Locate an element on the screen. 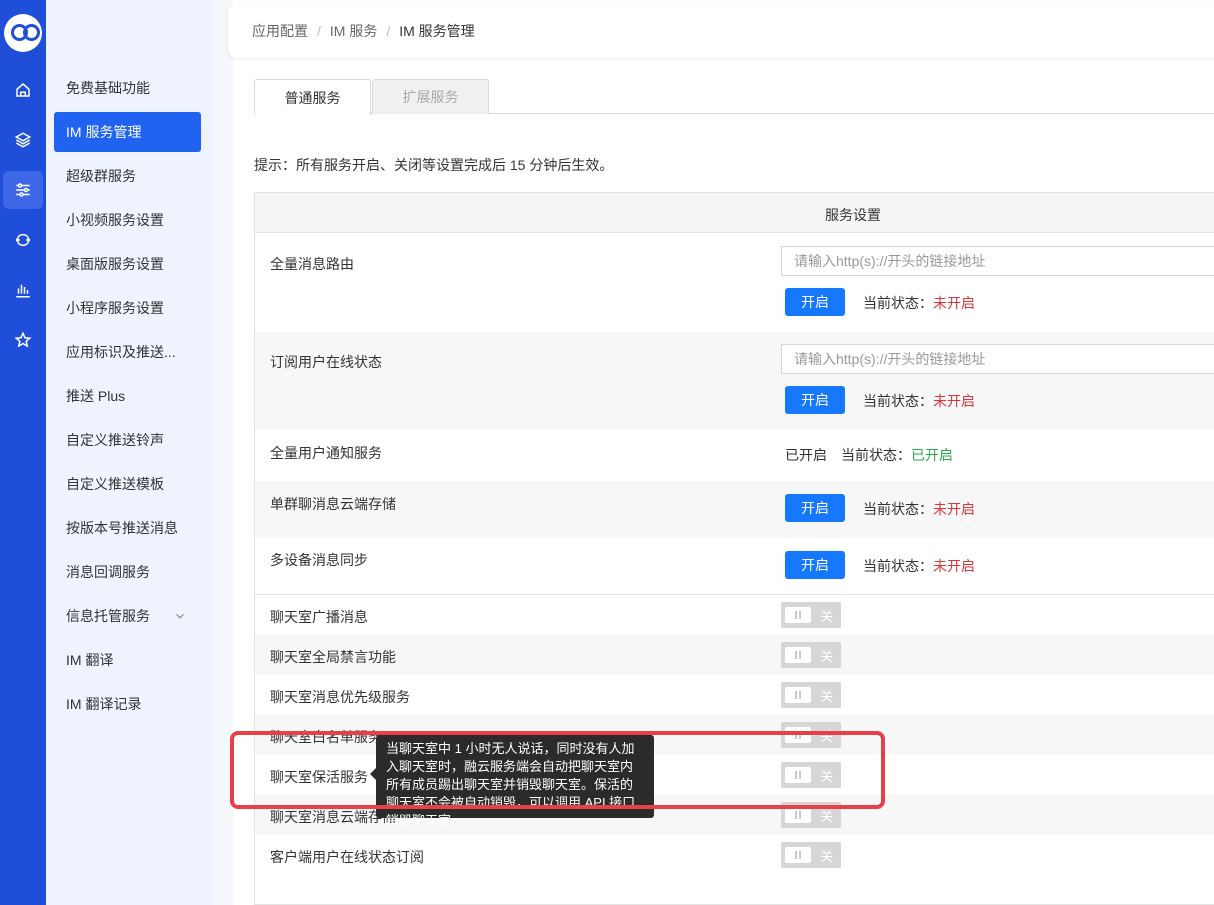 This screenshot has height=905, width=1214. sidebar-item-translate-log: IM 翻译记录 is located at coordinates (127, 704).